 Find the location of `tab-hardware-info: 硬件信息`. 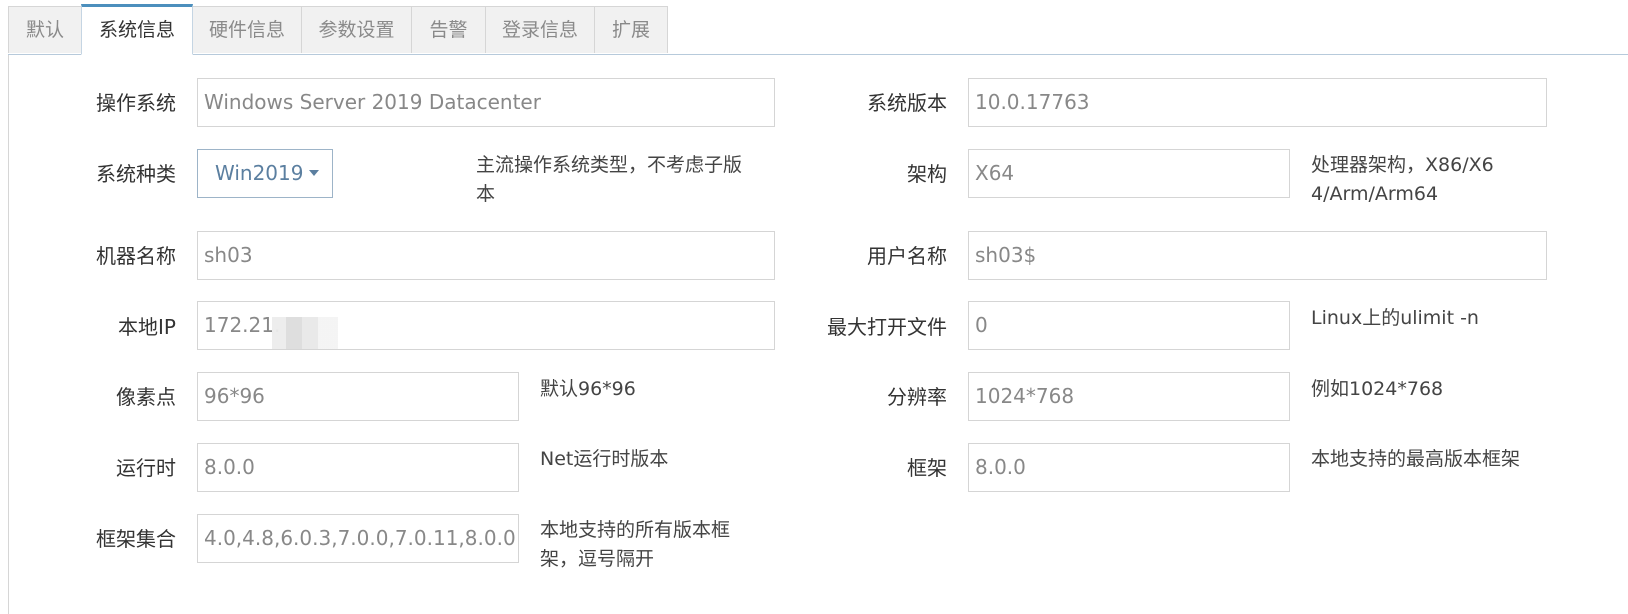

tab-hardware-info: 硬件信息 is located at coordinates (247, 29).